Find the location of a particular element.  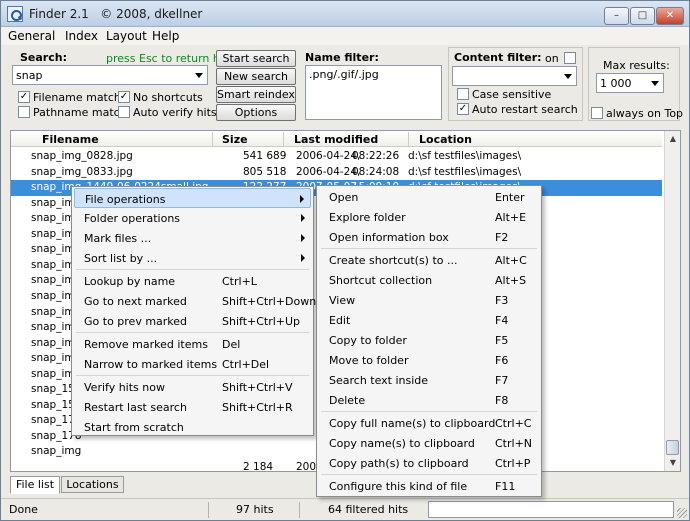

submenu-item: Explore folder Alt+E is located at coordinates (429, 217).